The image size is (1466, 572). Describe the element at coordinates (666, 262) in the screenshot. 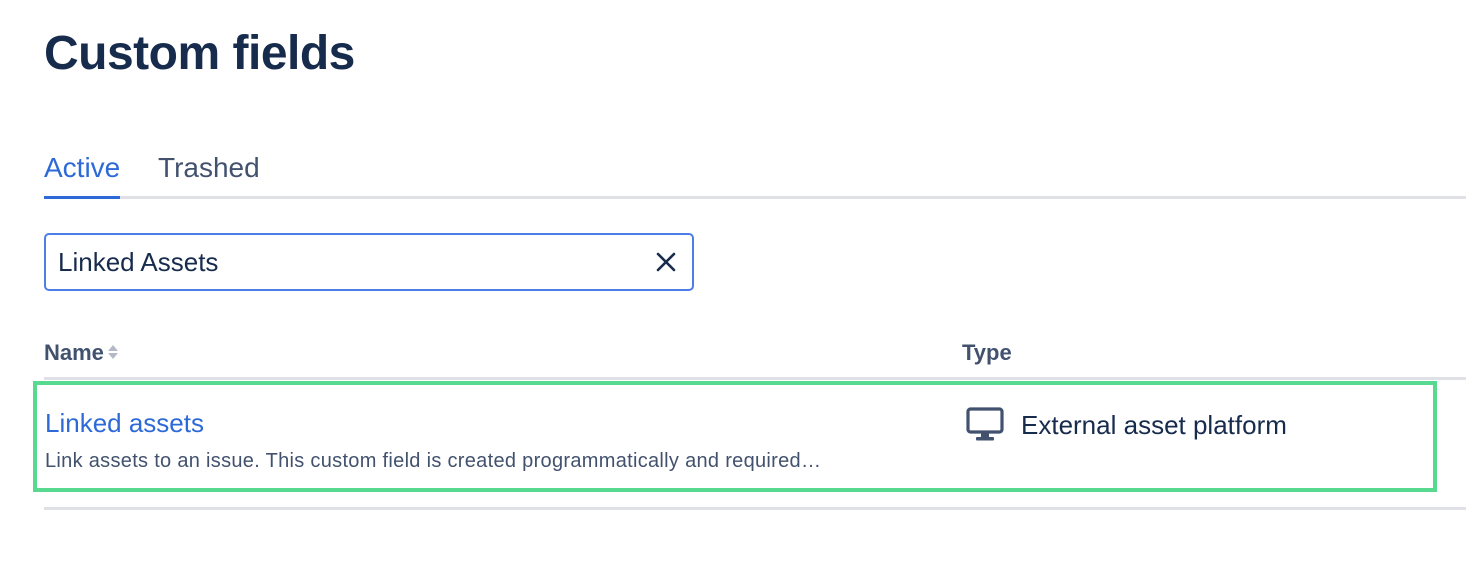

I see `close-icon` at that location.